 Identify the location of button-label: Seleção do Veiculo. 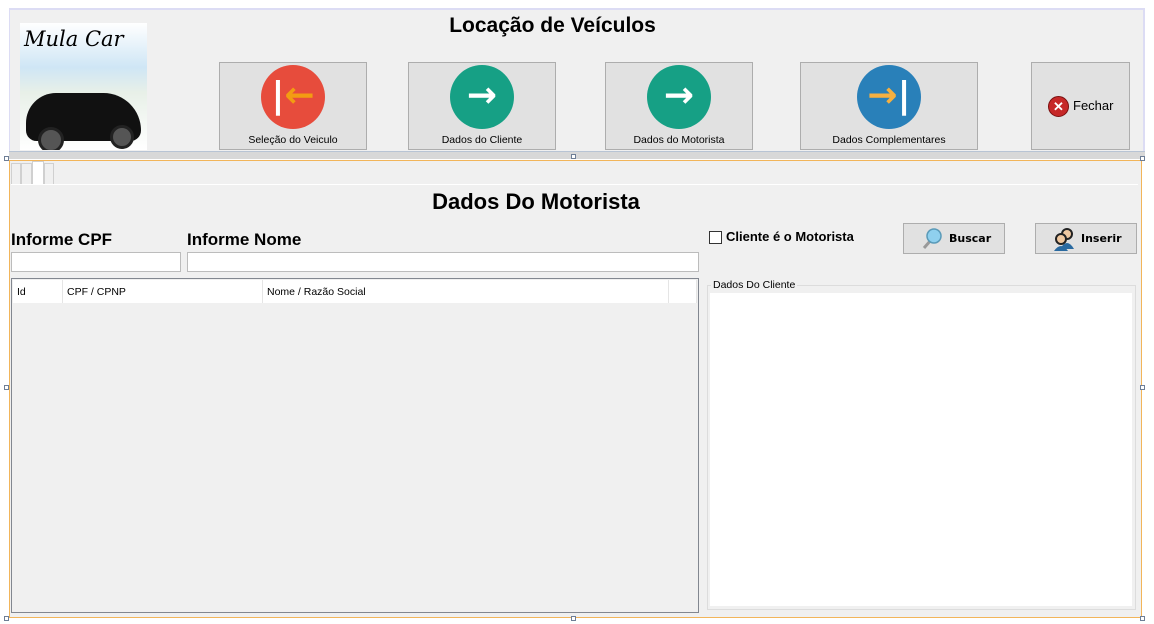
(293, 140).